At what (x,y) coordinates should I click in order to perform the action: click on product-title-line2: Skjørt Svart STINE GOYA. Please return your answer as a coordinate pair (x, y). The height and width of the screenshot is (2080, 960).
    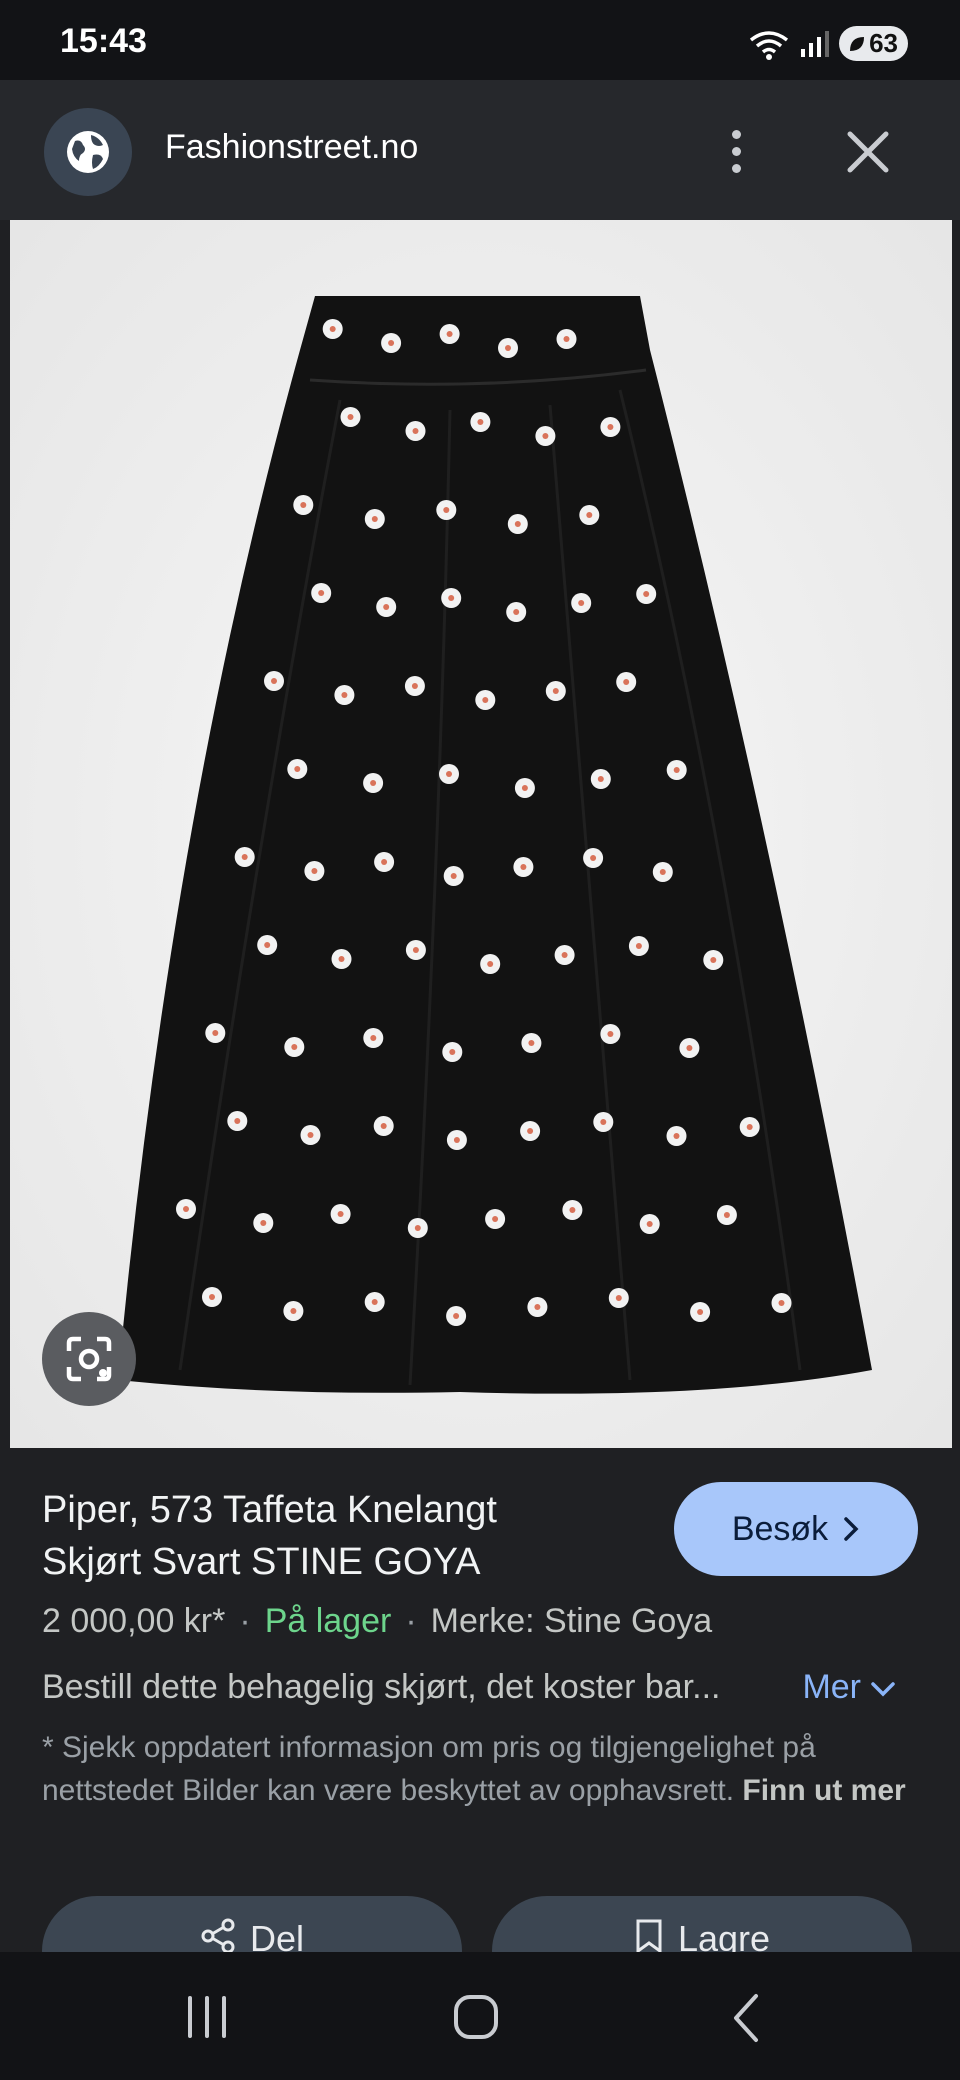
    Looking at the image, I should click on (261, 1562).